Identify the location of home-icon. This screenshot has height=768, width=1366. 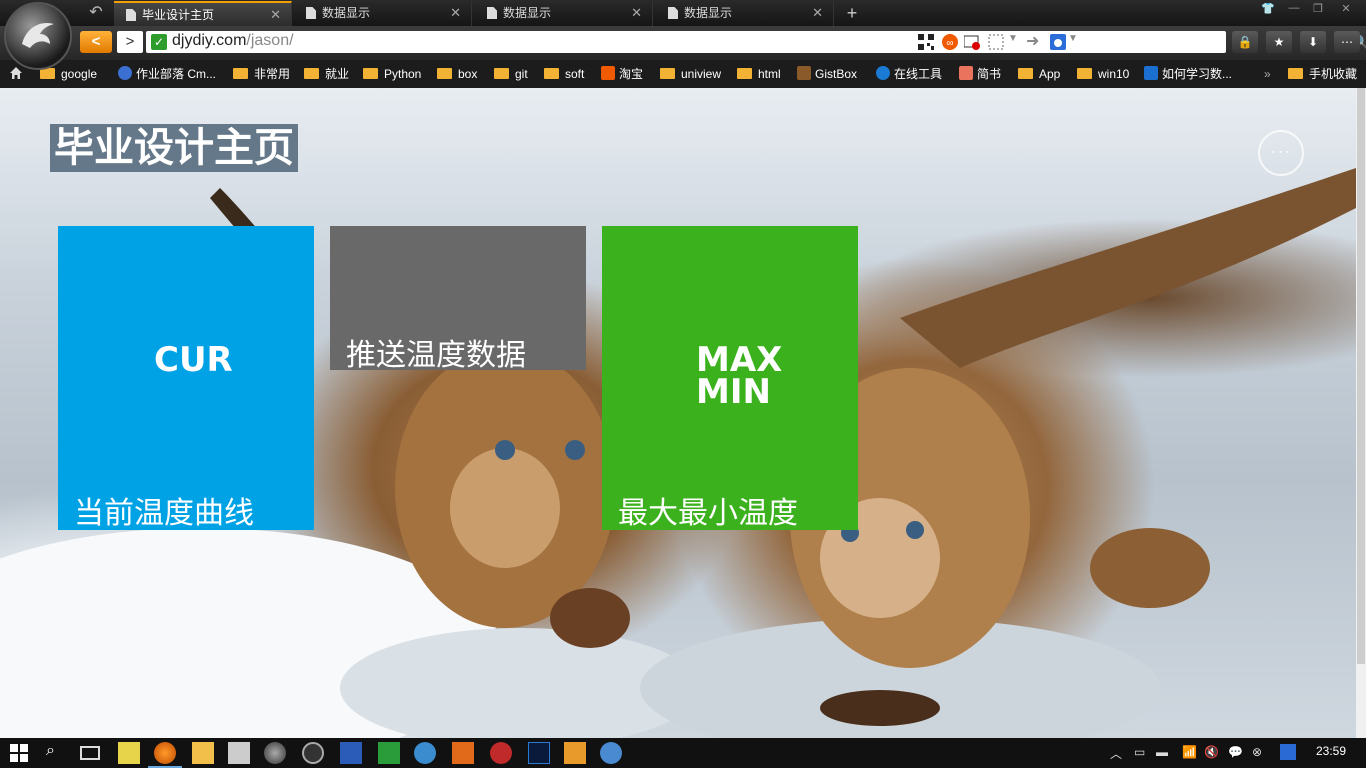
(16, 73).